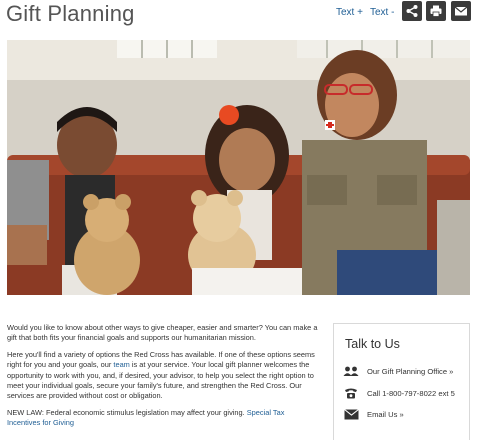 The height and width of the screenshot is (440, 488). Describe the element at coordinates (349, 12) in the screenshot. I see `text-increase-link: Text +` at that location.